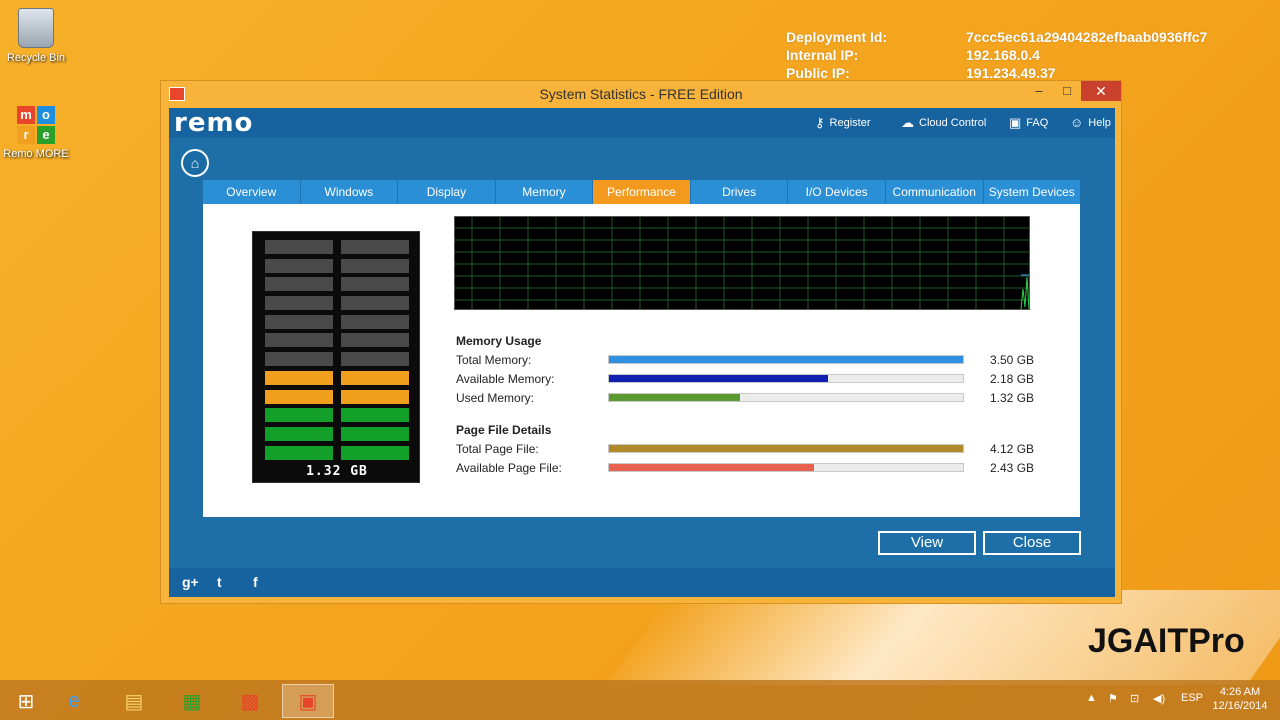 This screenshot has height=720, width=1280. I want to click on recycle-bin-icon, so click(36, 28).